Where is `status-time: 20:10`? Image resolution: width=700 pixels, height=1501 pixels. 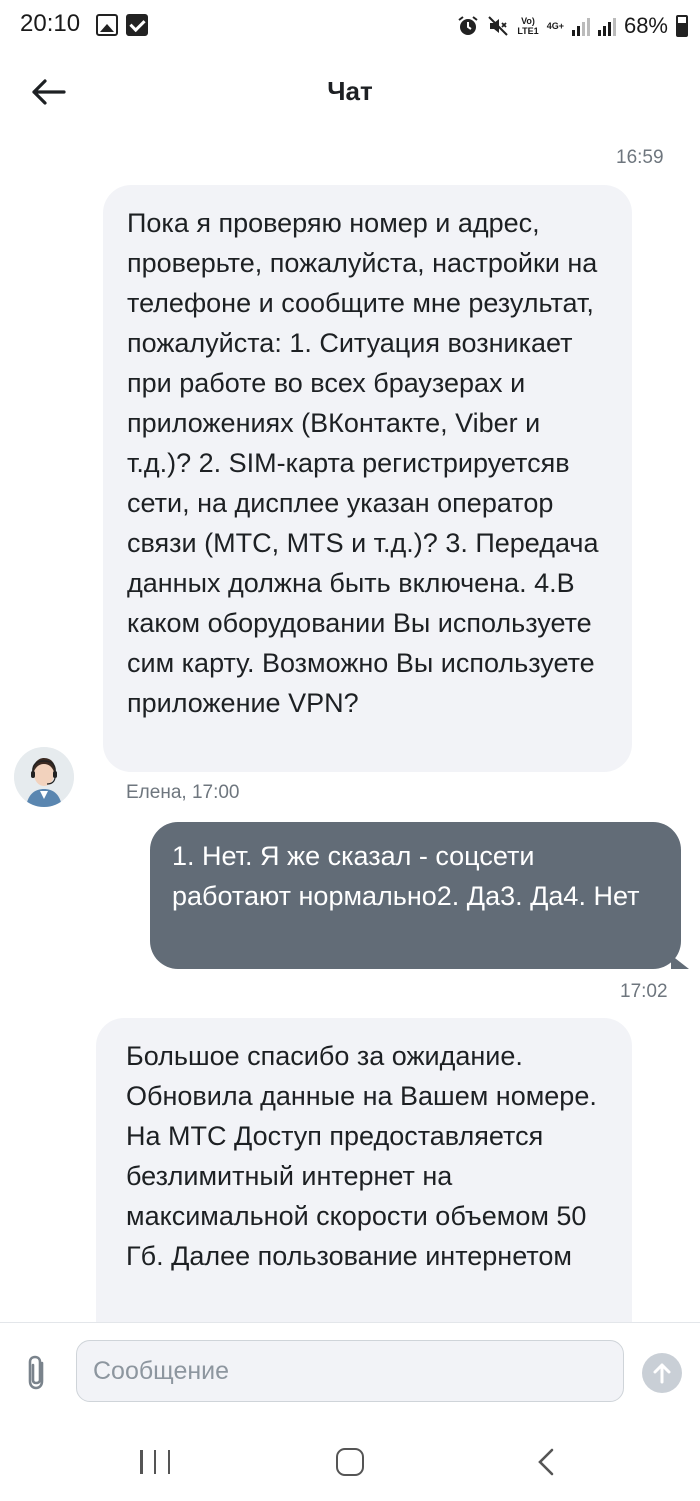
status-time: 20:10 is located at coordinates (50, 23).